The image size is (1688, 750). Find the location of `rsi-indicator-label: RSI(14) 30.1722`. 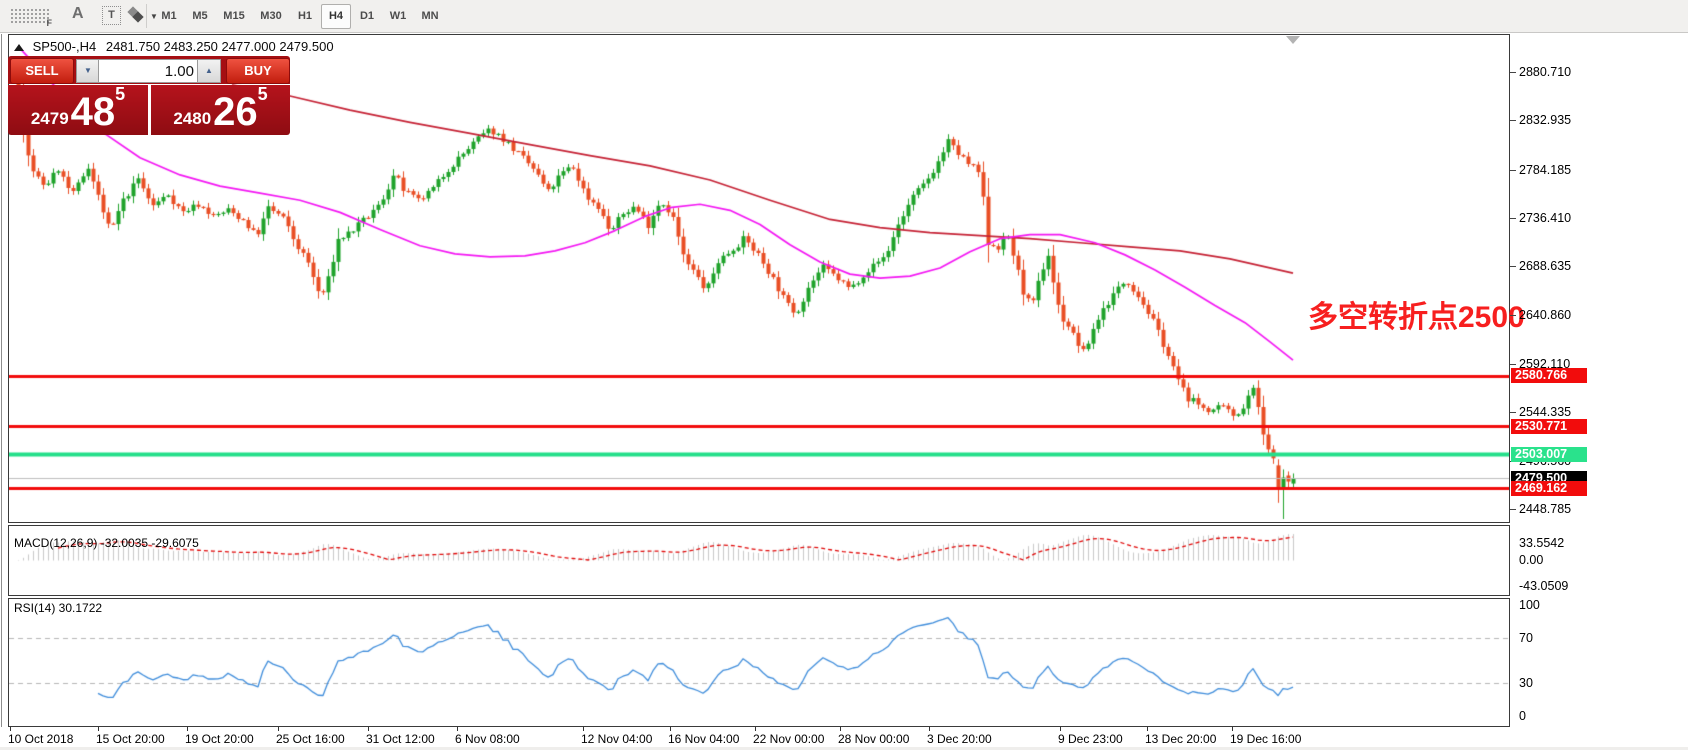

rsi-indicator-label: RSI(14) 30.1722 is located at coordinates (58, 608).